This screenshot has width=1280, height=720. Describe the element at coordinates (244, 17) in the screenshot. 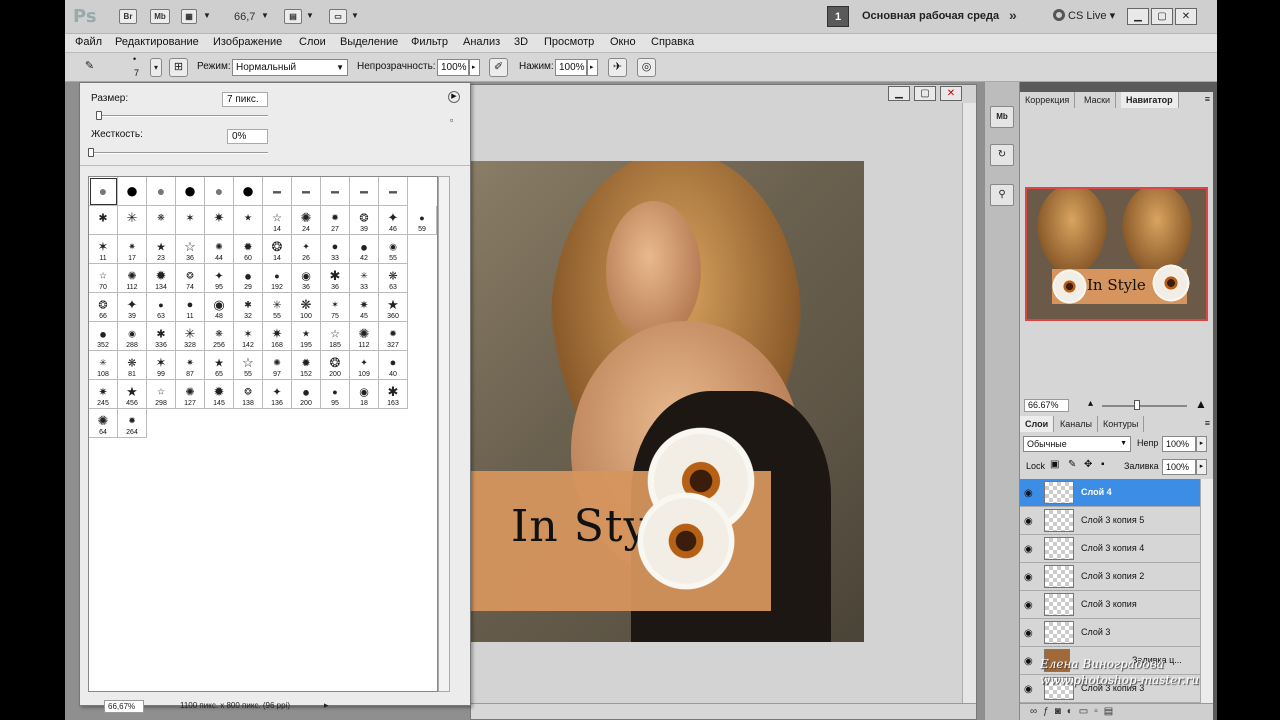

I see `zoom-level-readout: 66,7` at that location.